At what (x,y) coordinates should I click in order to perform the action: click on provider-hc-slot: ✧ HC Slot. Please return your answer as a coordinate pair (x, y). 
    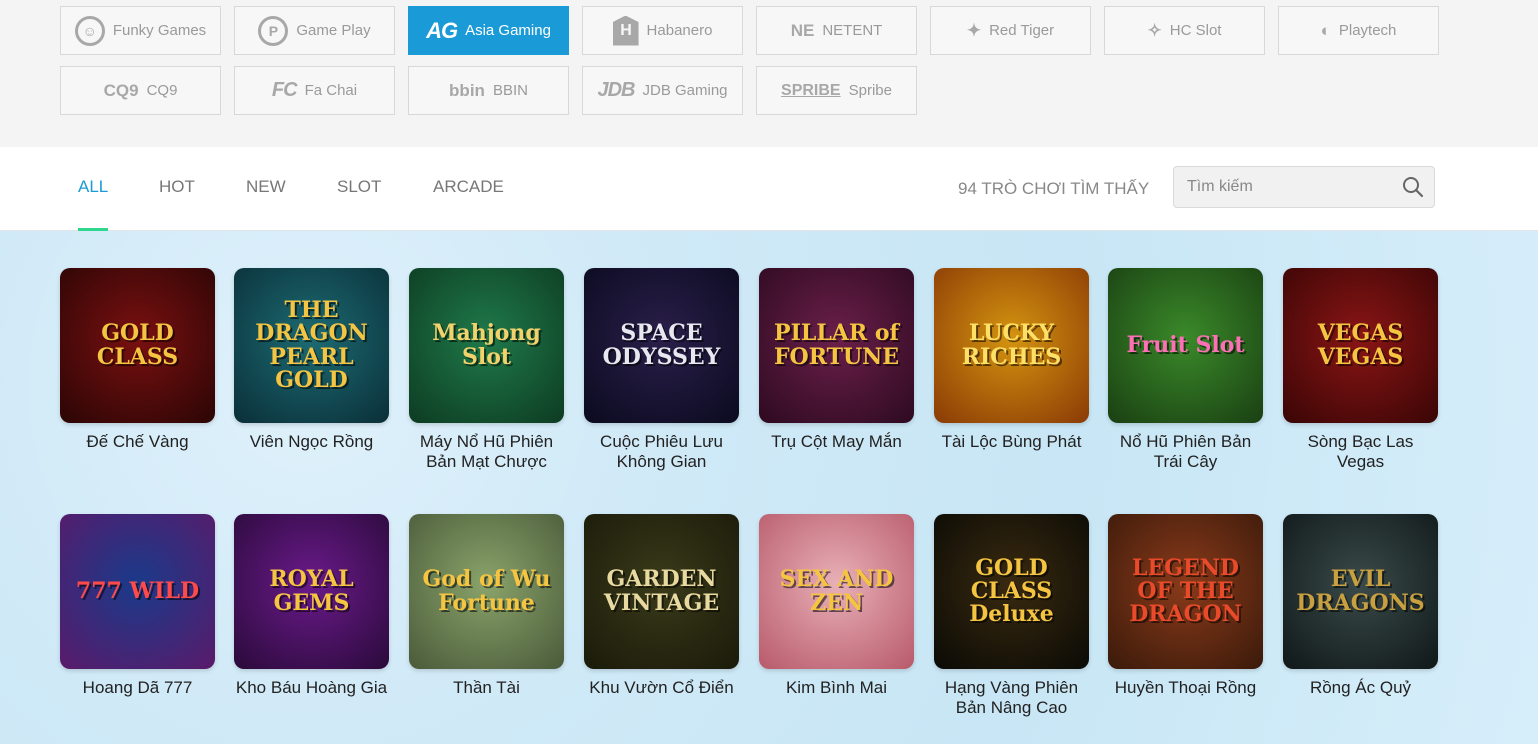
    Looking at the image, I should click on (1184, 30).